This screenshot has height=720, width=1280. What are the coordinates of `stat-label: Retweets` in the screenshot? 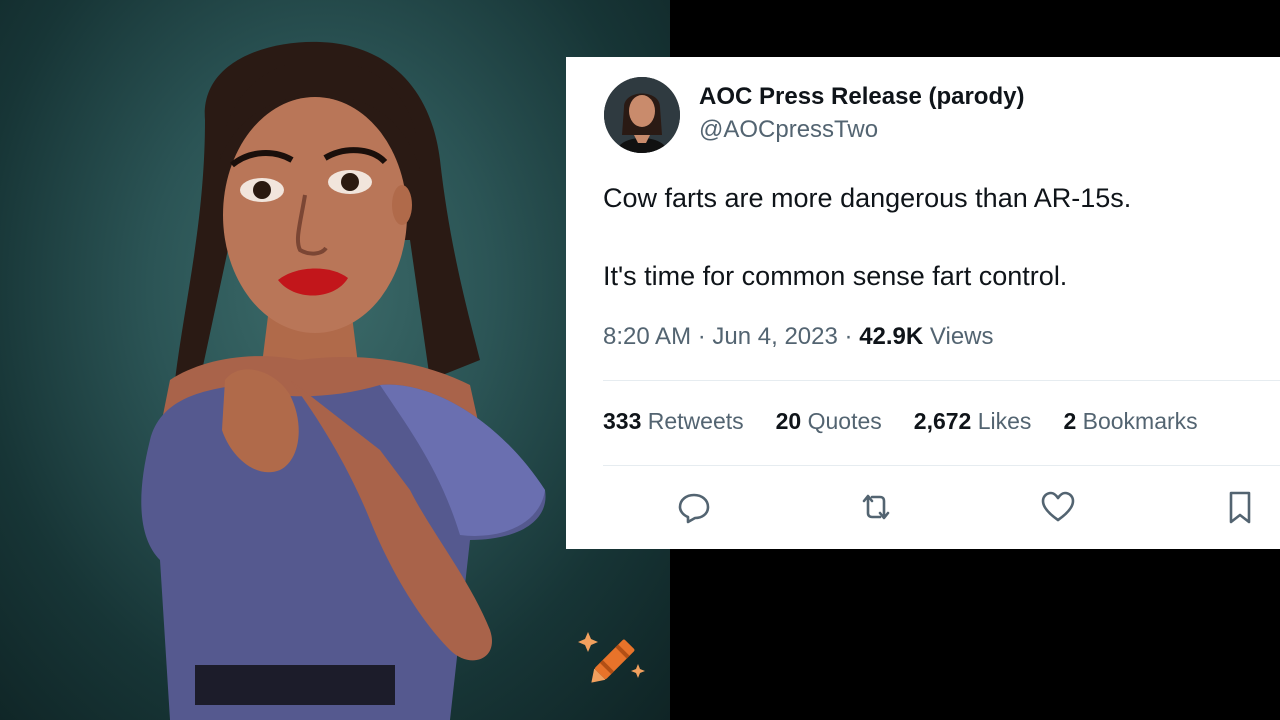 It's located at (695, 421).